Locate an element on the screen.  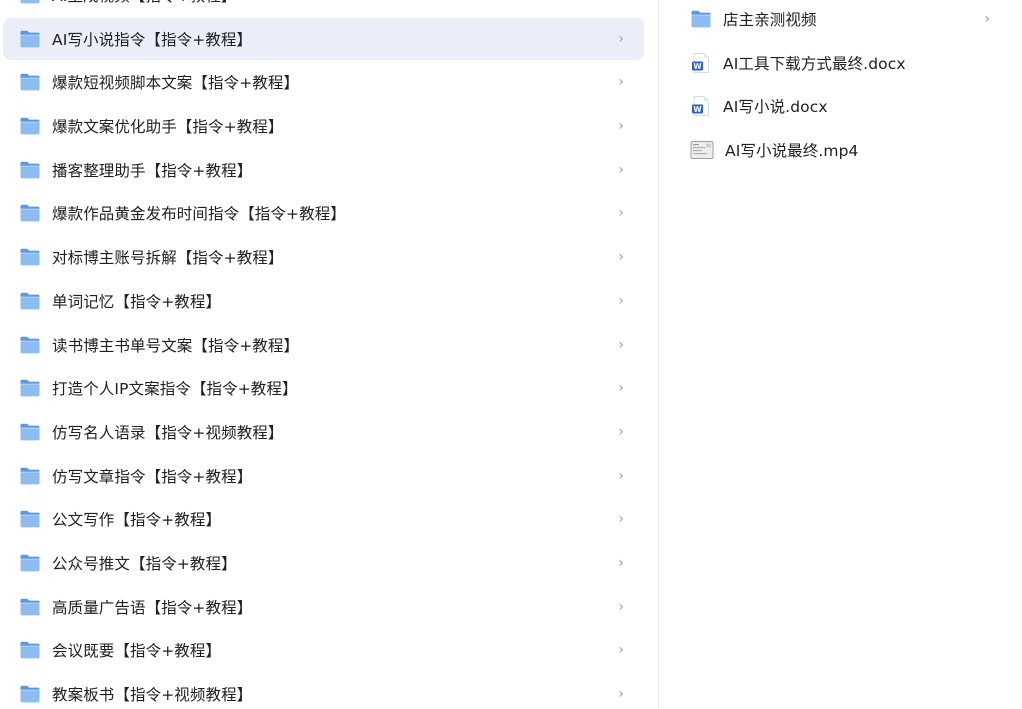
folder-row: 单词记忆【指令+教程】 › is located at coordinates (323, 301).